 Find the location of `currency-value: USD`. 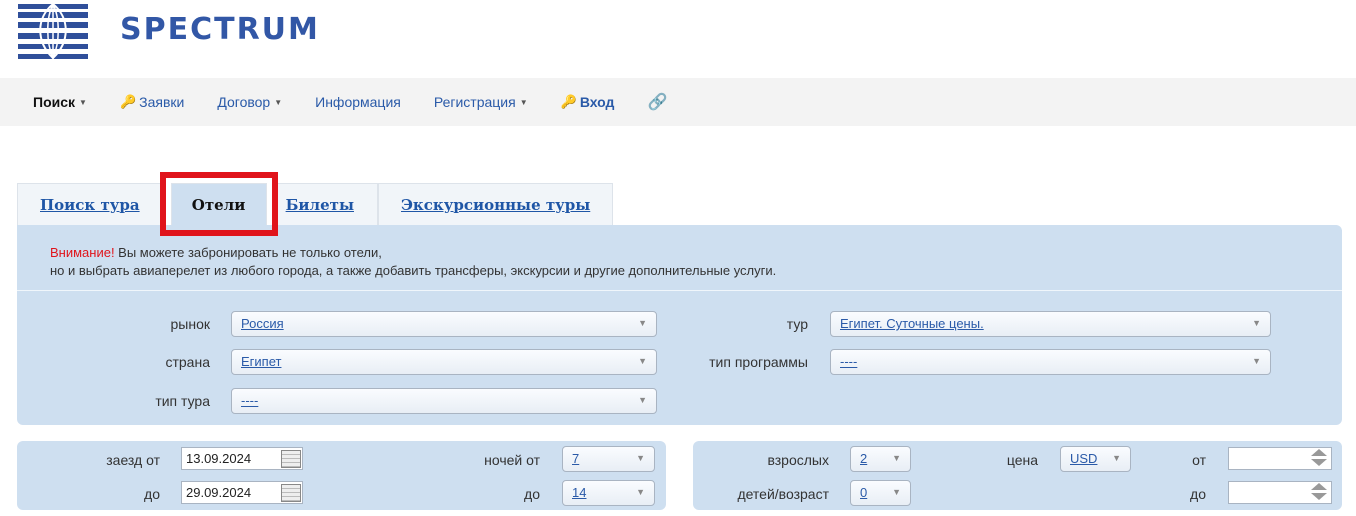

currency-value: USD is located at coordinates (1084, 458).